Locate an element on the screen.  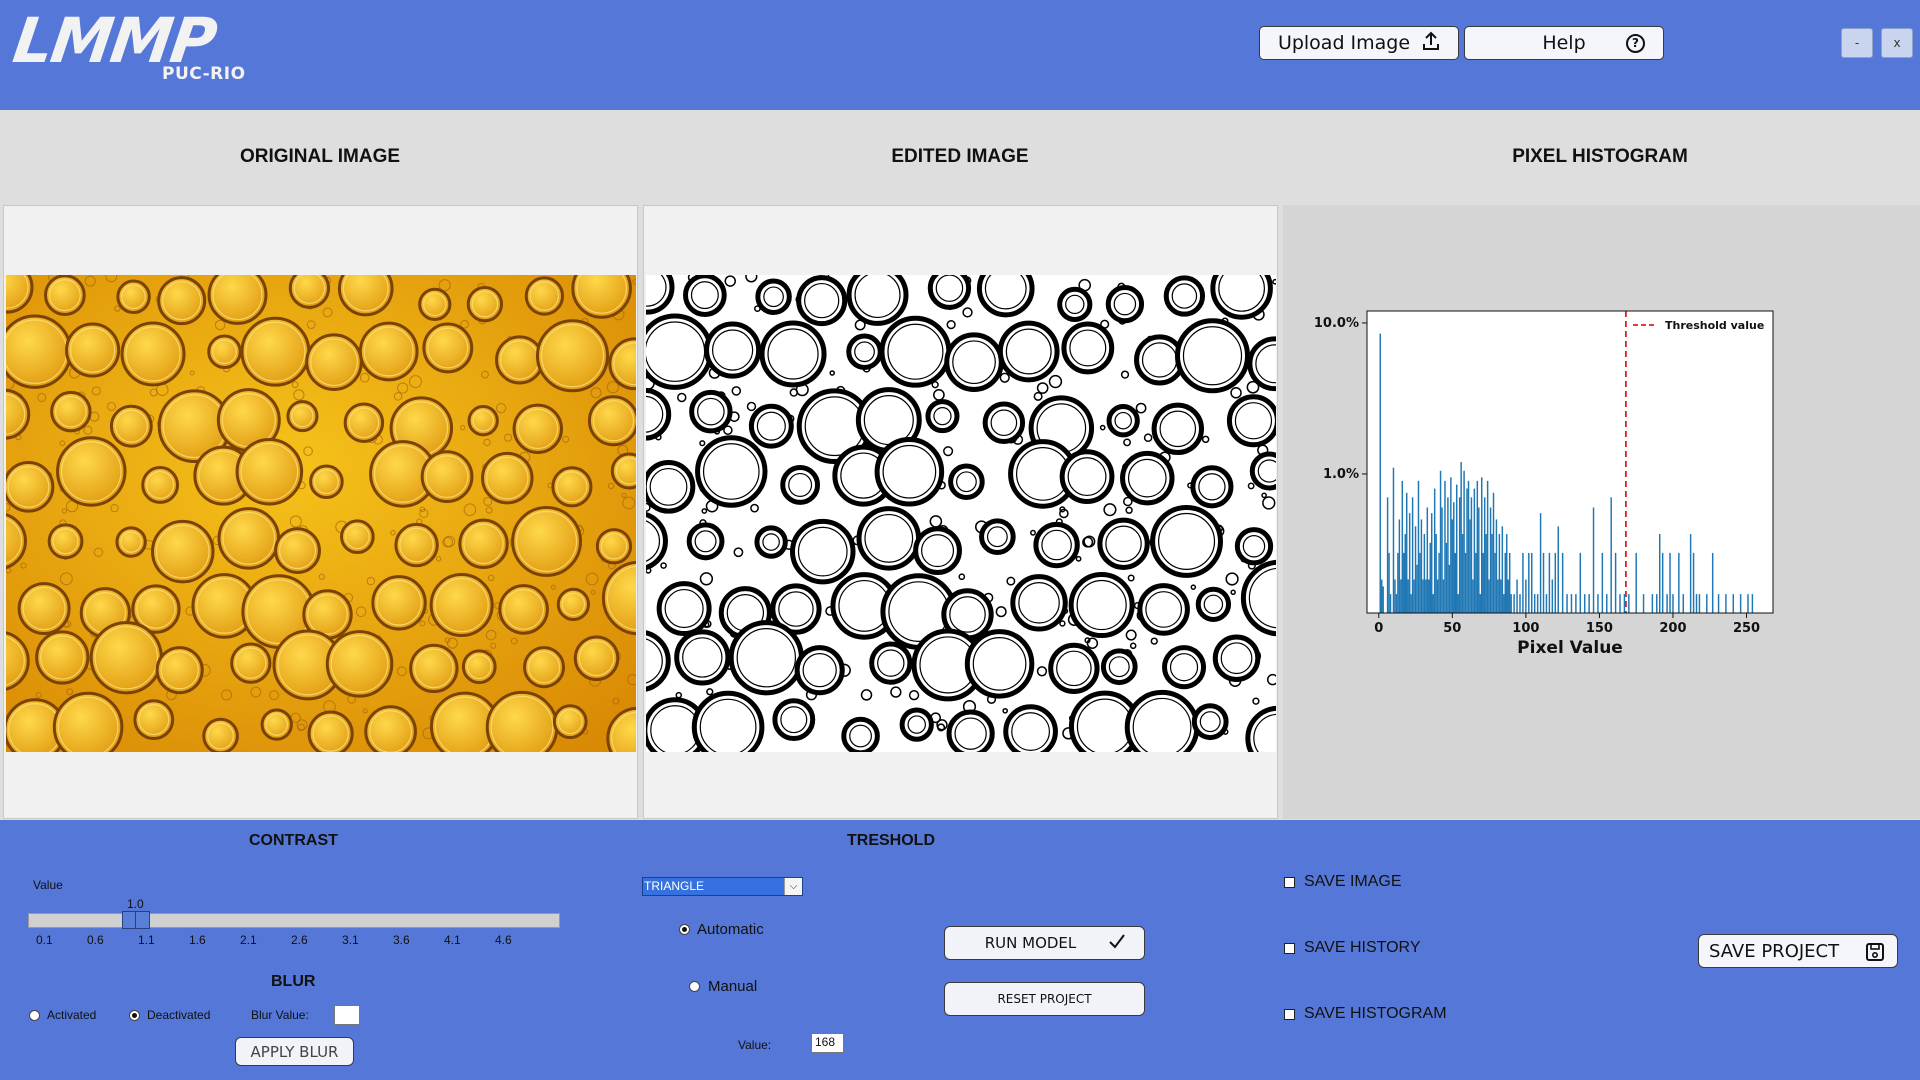
x-tick-label: 150 is located at coordinates (1599, 628).